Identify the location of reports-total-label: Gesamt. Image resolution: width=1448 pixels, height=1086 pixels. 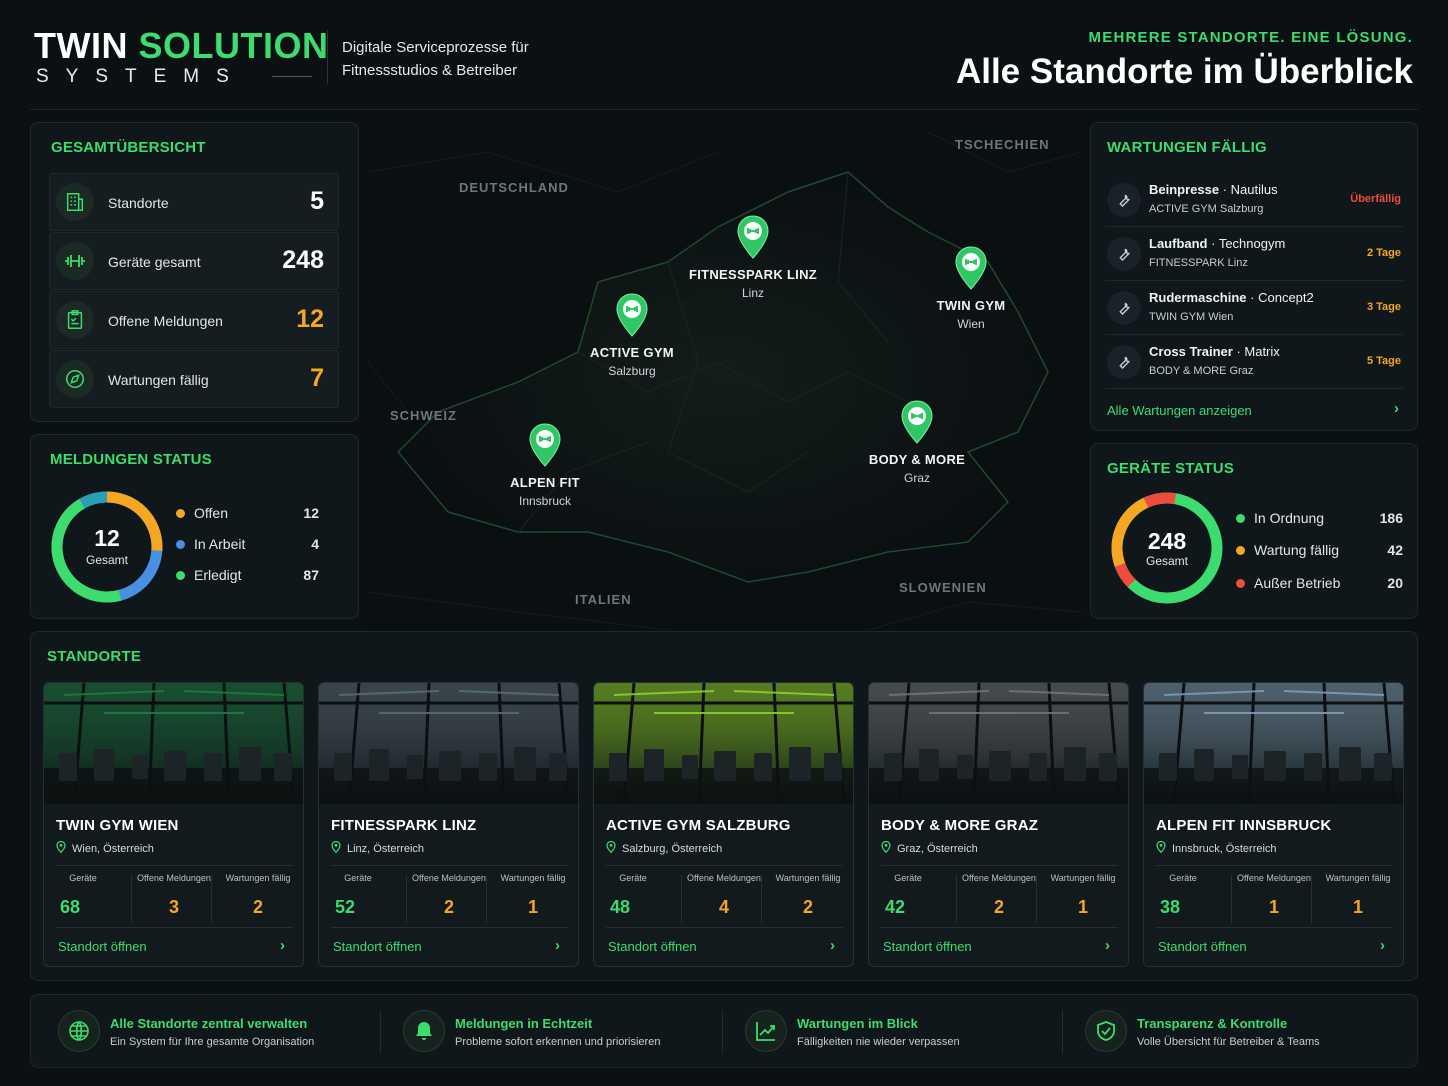
(106, 560).